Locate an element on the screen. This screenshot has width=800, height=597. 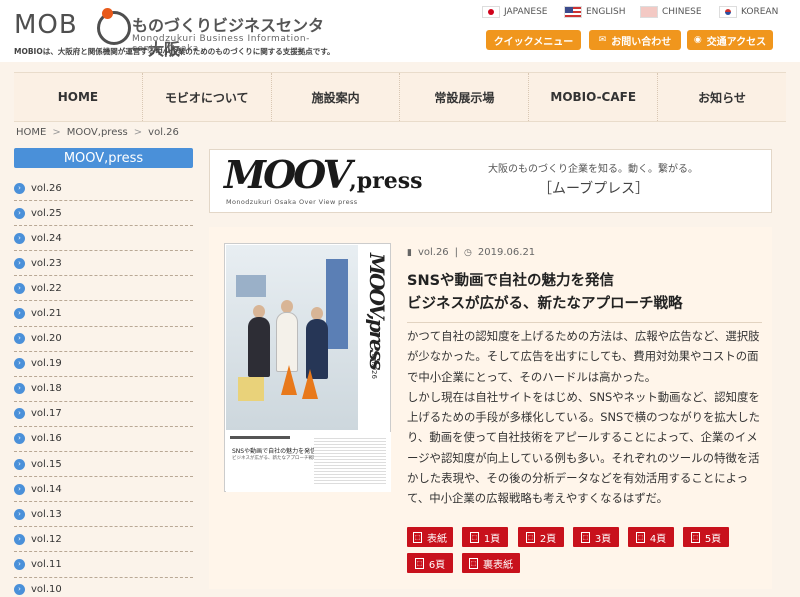
pdf-link-5: ⬚ 5頁 is located at coordinates (706, 537).